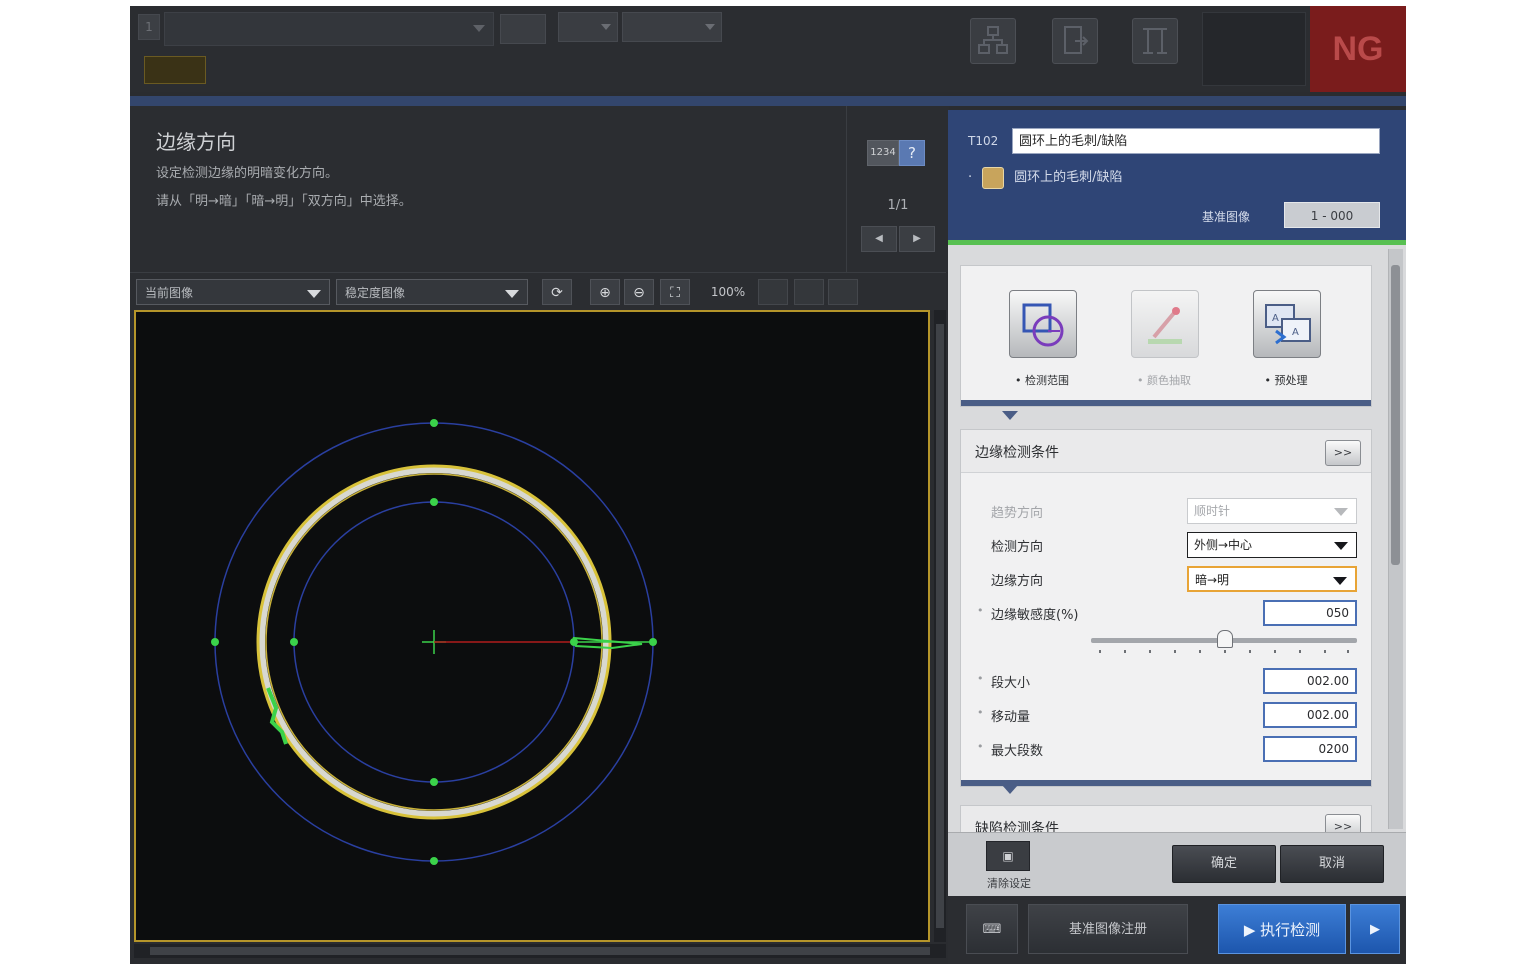 The width and height of the screenshot is (1535, 968). What do you see at coordinates (1272, 545) in the screenshot?
I see `detect-direction-select: 外侧→中心` at bounding box center [1272, 545].